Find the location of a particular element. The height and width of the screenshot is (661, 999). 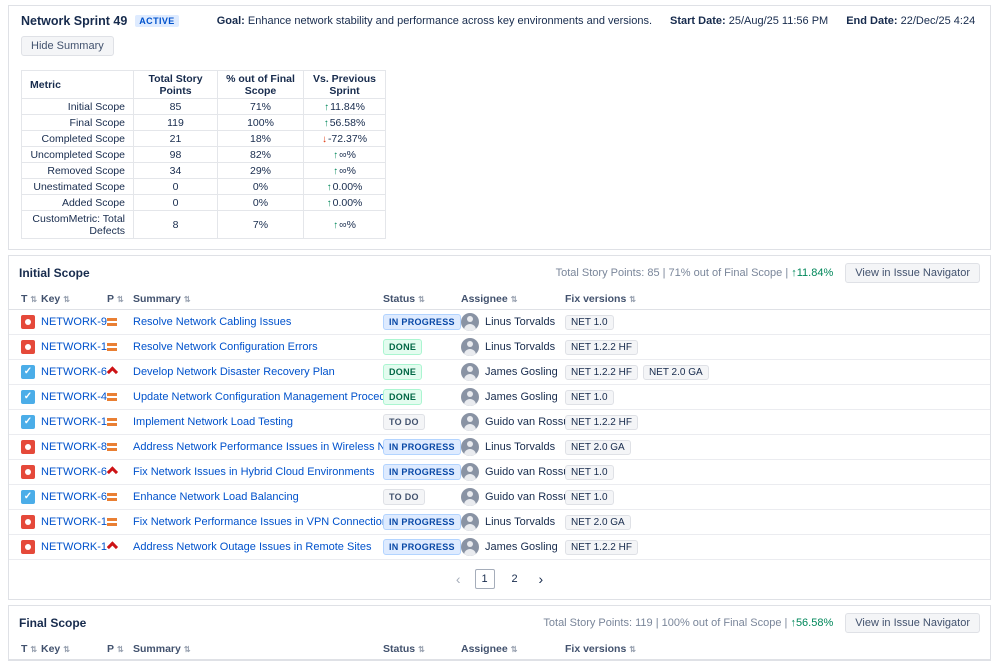

column-label: Summary is located at coordinates (157, 649).